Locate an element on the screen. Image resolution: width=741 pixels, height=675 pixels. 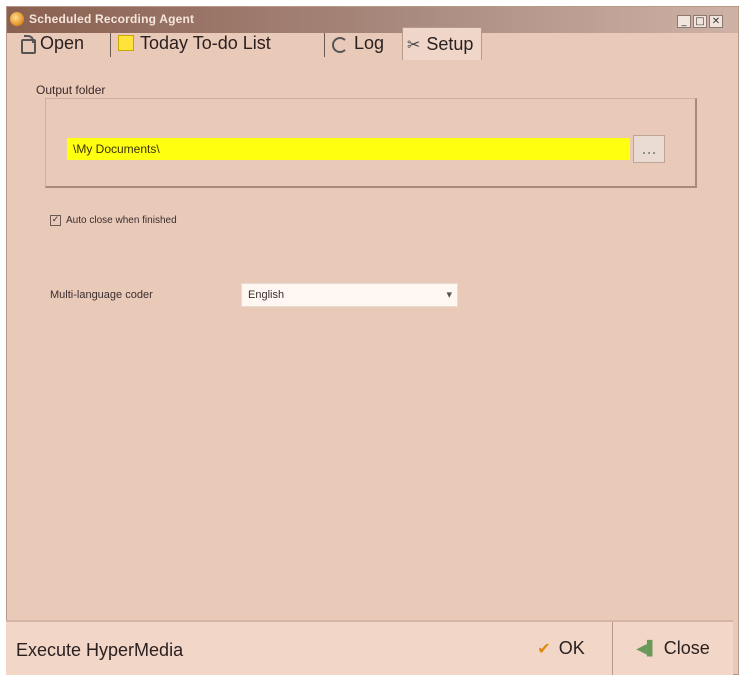
open-icon is located at coordinates (28, 44).